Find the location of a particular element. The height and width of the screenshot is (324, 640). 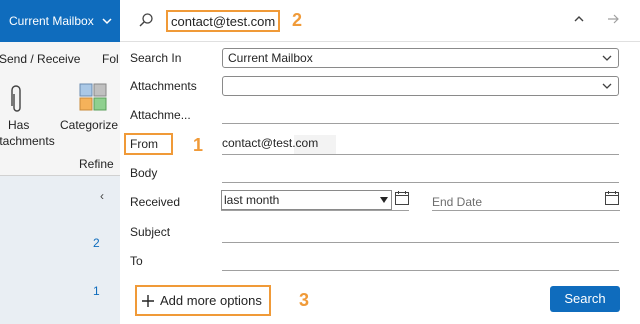

end-date-placeholder: End Date is located at coordinates (457, 202).